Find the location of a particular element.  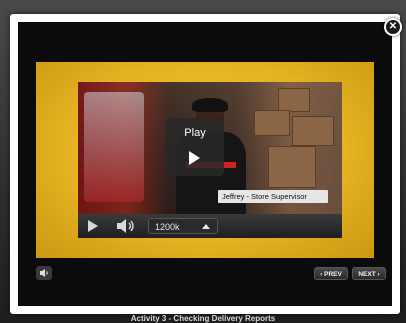

prev-button: ‹ PREV is located at coordinates (331, 273).